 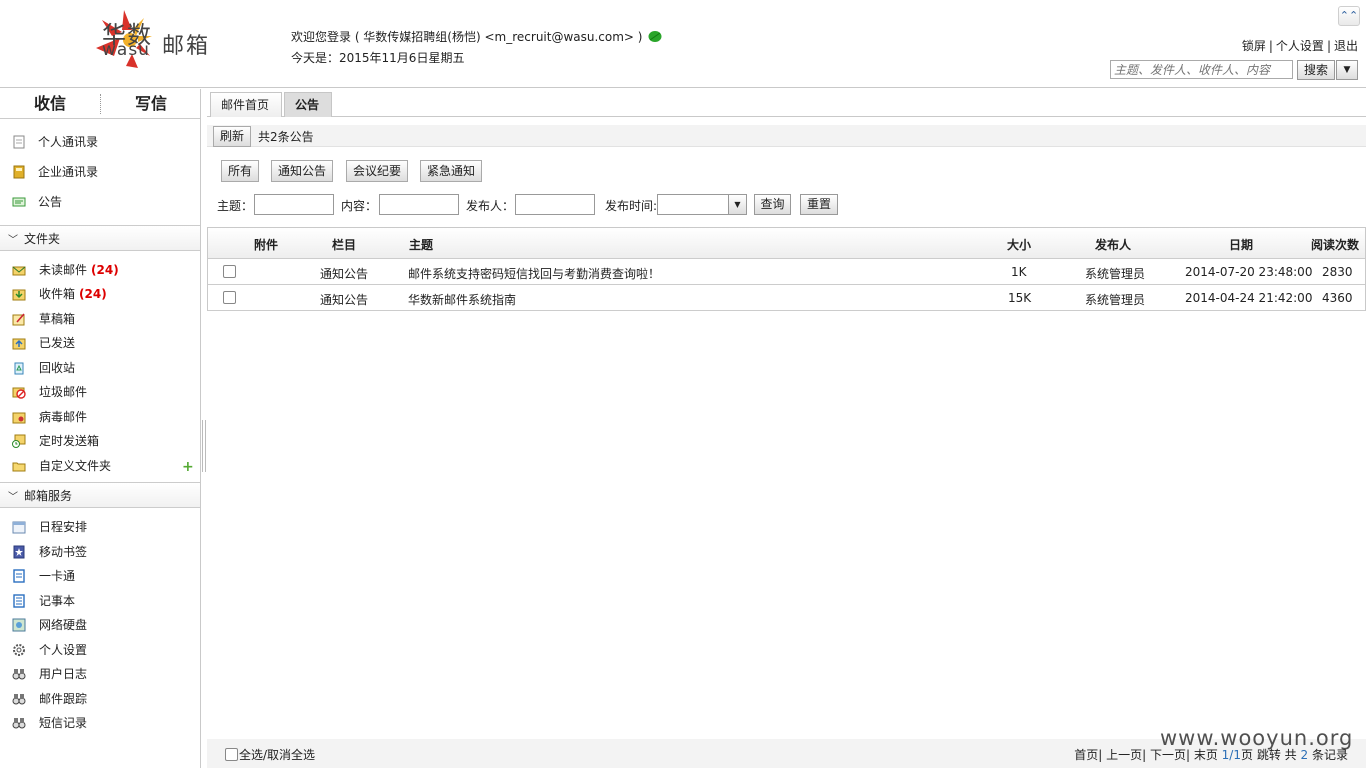 What do you see at coordinates (49, 650) in the screenshot?
I see `sidebar-item-settings: 个人设置` at bounding box center [49, 650].